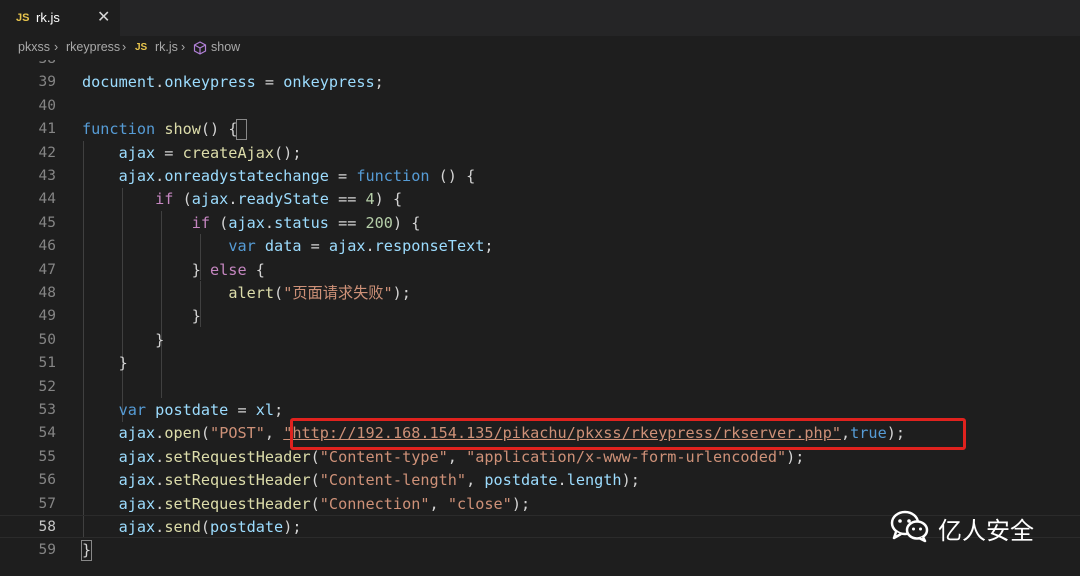  What do you see at coordinates (201, 410) in the screenshot?
I see `code-text: var postdate = xl;` at bounding box center [201, 410].